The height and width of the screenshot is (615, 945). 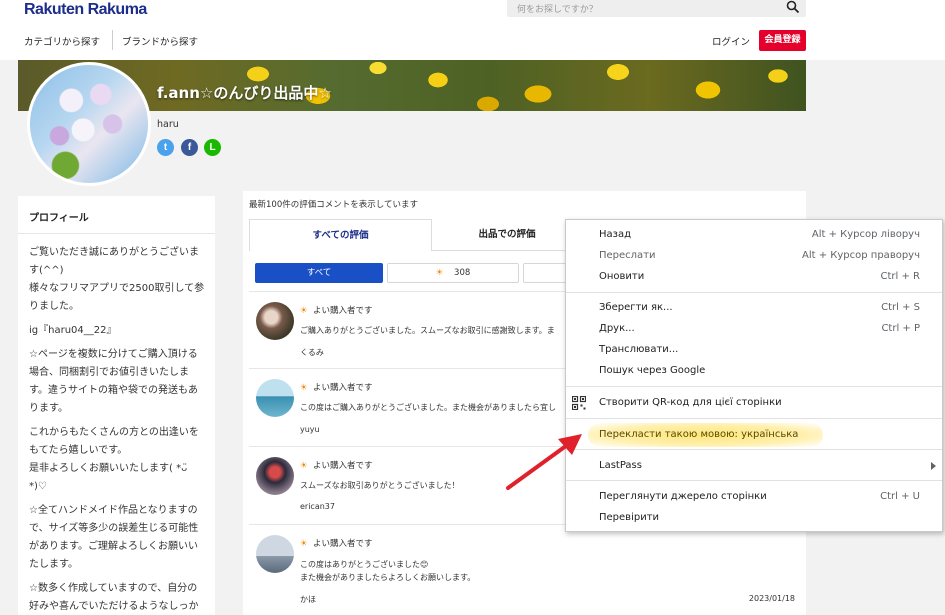 I want to click on search-icon, so click(x=793, y=7).